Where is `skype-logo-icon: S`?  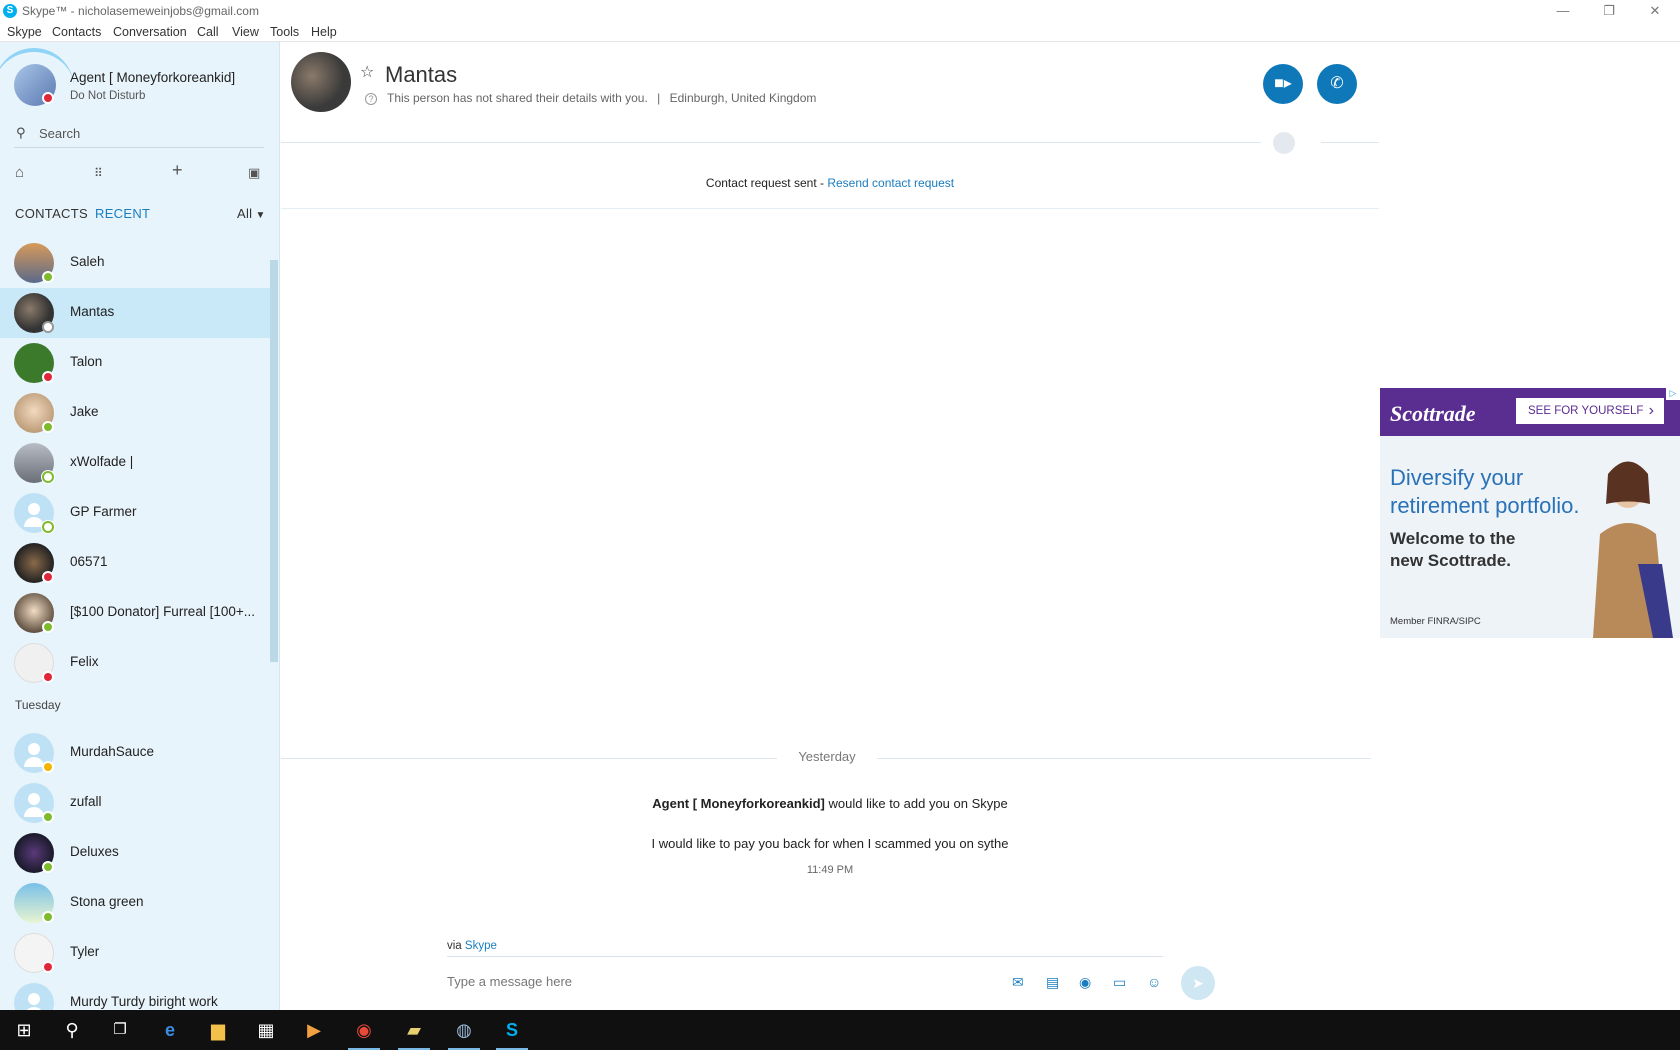 skype-logo-icon: S is located at coordinates (10, 11).